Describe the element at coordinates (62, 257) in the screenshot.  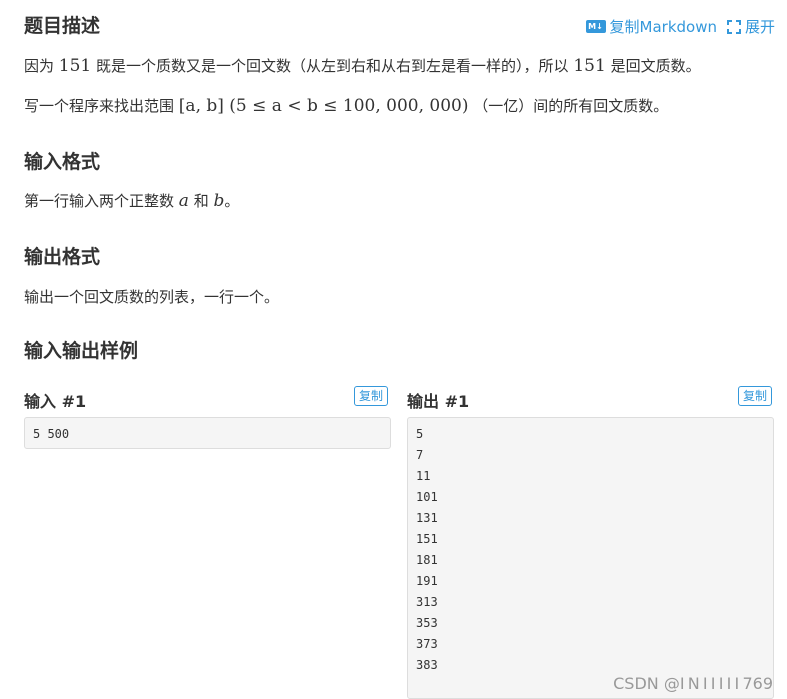
I see `output-format-title: 输出格式` at that location.